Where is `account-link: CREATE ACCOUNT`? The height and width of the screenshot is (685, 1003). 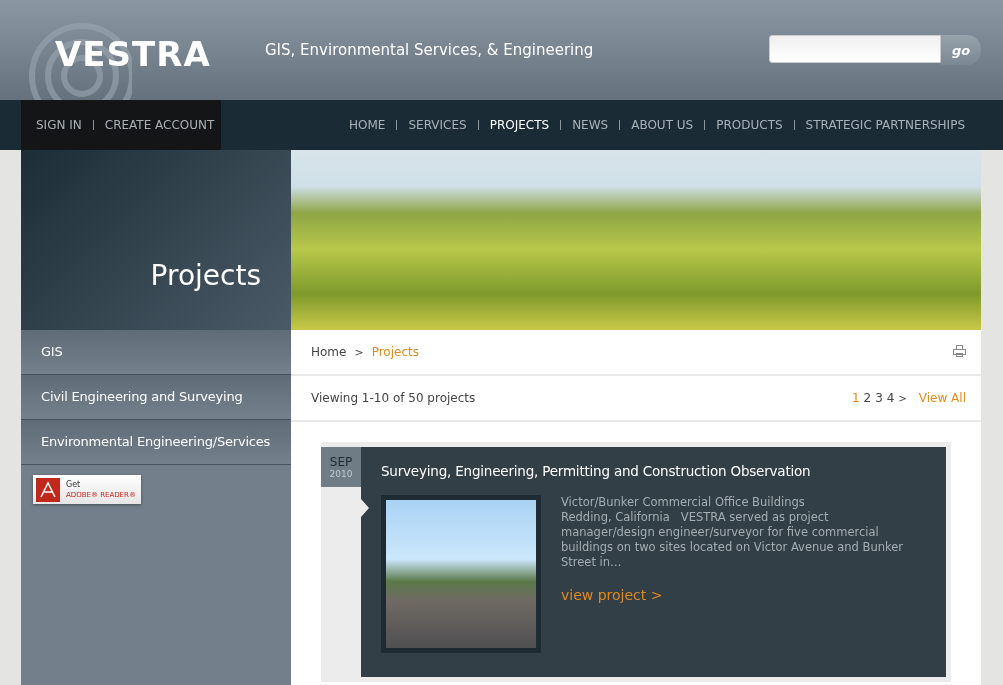
account-link: CREATE ACCOUNT is located at coordinates (159, 125).